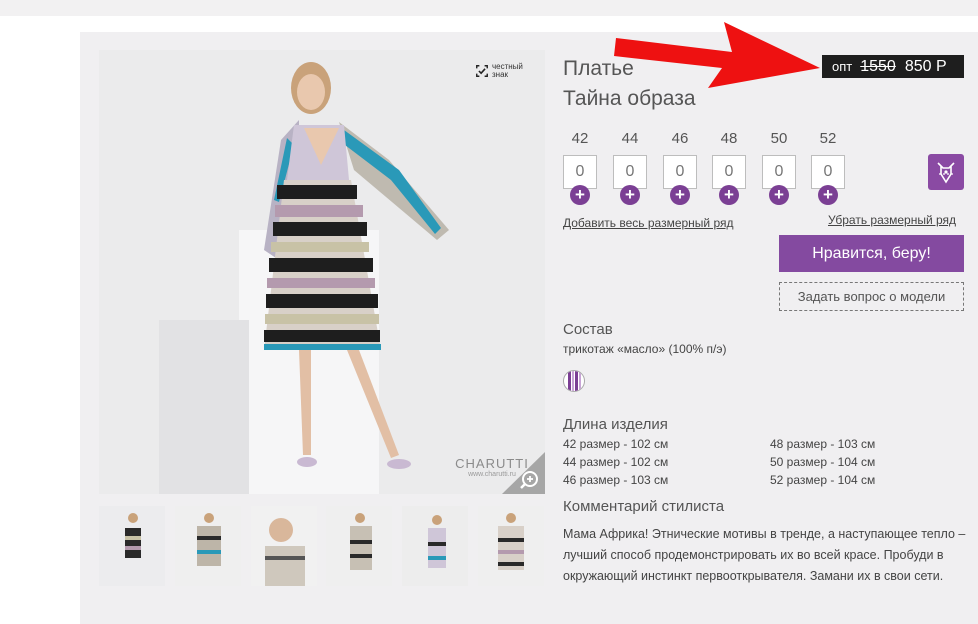 The width and height of the screenshot is (978, 624). Describe the element at coordinates (925, 66) in the screenshot. I see `price-new: 850 Р` at that location.